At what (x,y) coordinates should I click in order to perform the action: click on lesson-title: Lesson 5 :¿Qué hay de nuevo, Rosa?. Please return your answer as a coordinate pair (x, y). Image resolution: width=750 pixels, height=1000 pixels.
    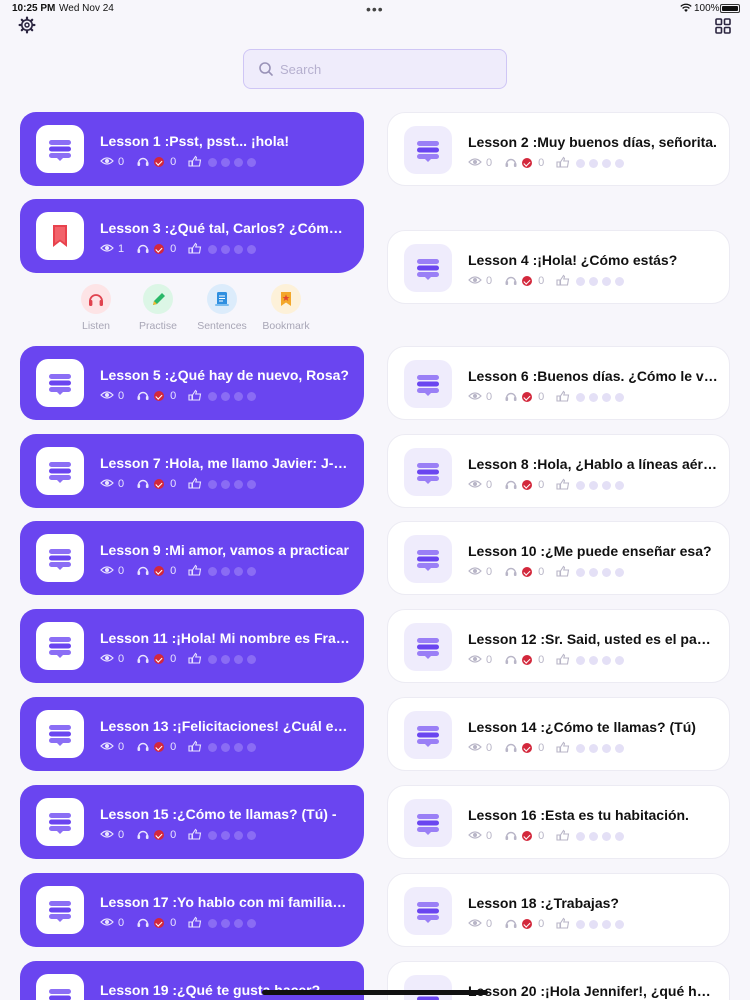
    Looking at the image, I should click on (224, 375).